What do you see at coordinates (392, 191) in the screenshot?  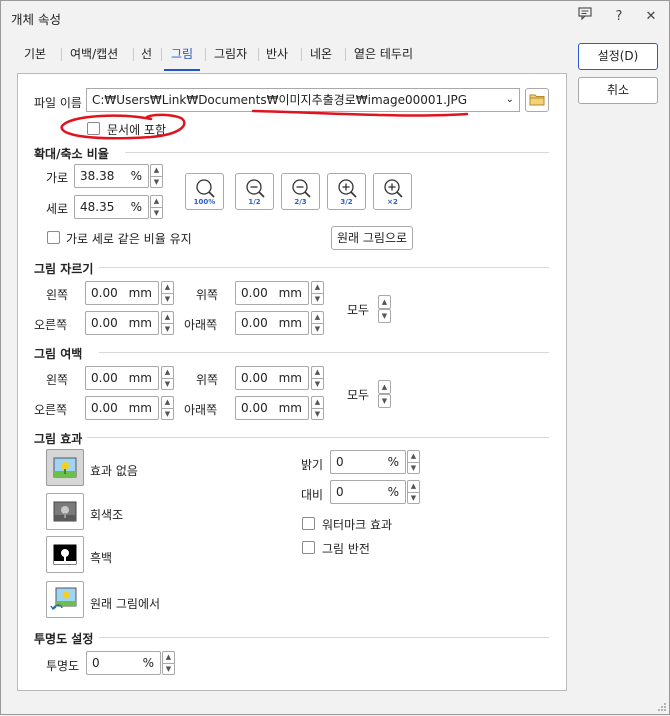 I see `zoom-double-button: ×2` at bounding box center [392, 191].